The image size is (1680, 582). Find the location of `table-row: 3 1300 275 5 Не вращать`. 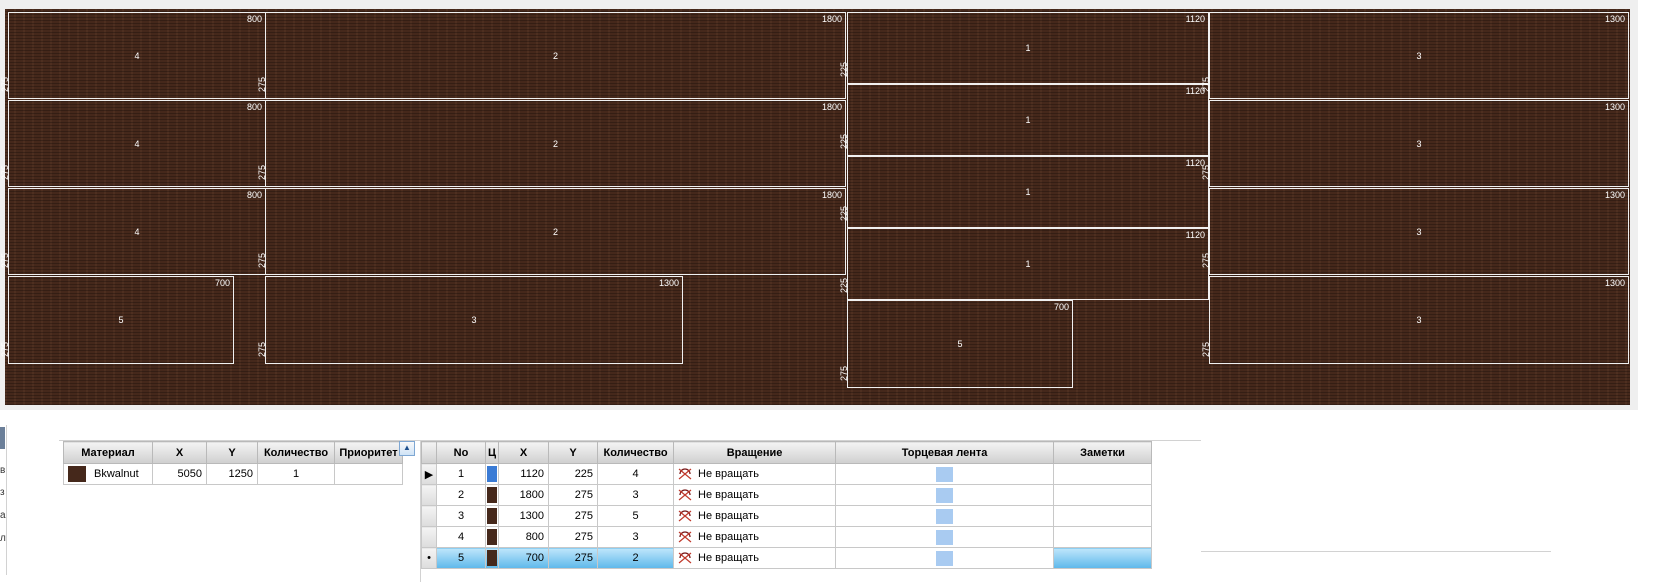

table-row: 3 1300 275 5 Не вращать is located at coordinates (787, 516).